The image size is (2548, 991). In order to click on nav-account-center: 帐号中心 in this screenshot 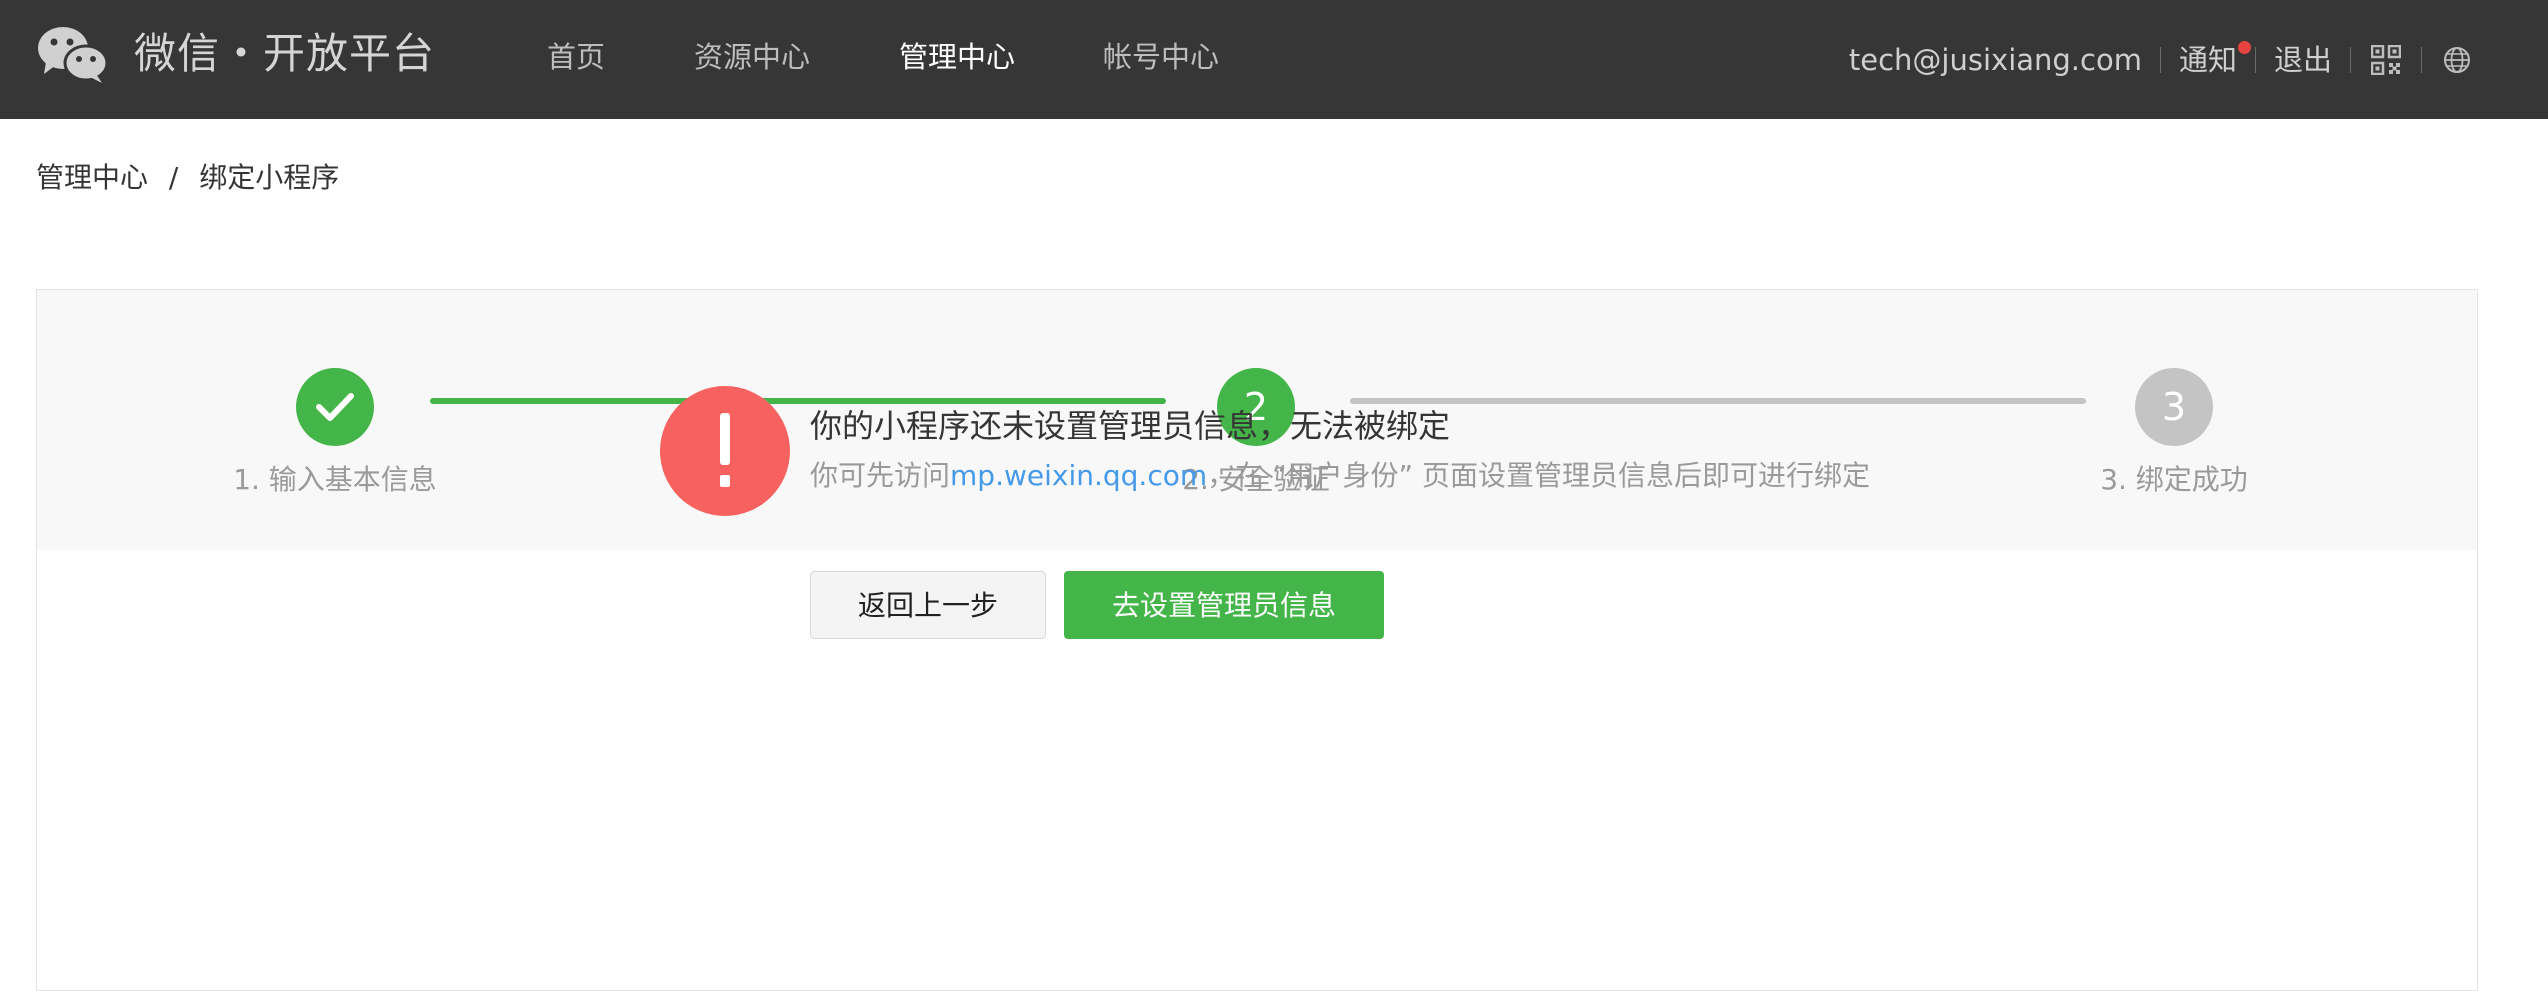, I will do `click(1161, 59)`.